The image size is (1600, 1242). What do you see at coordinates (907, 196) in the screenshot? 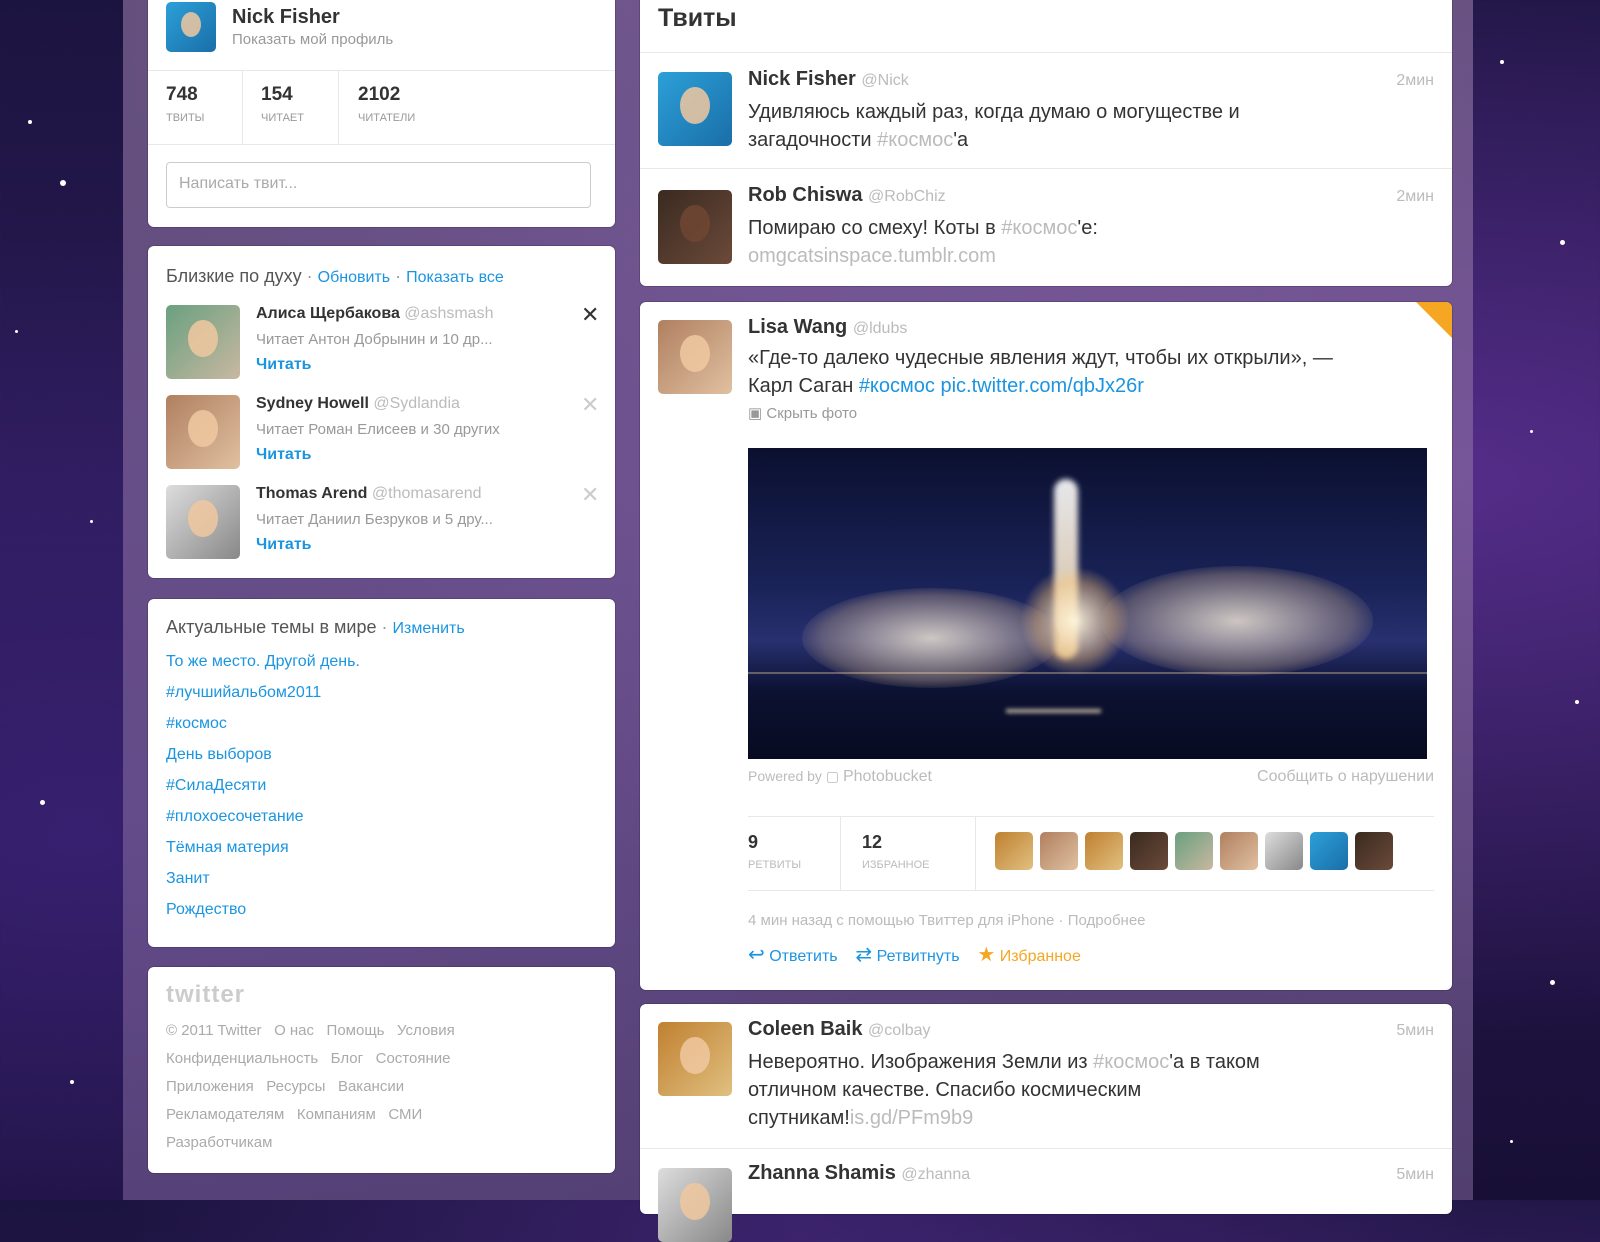
I see `tweet-handle: @RobChiz` at bounding box center [907, 196].